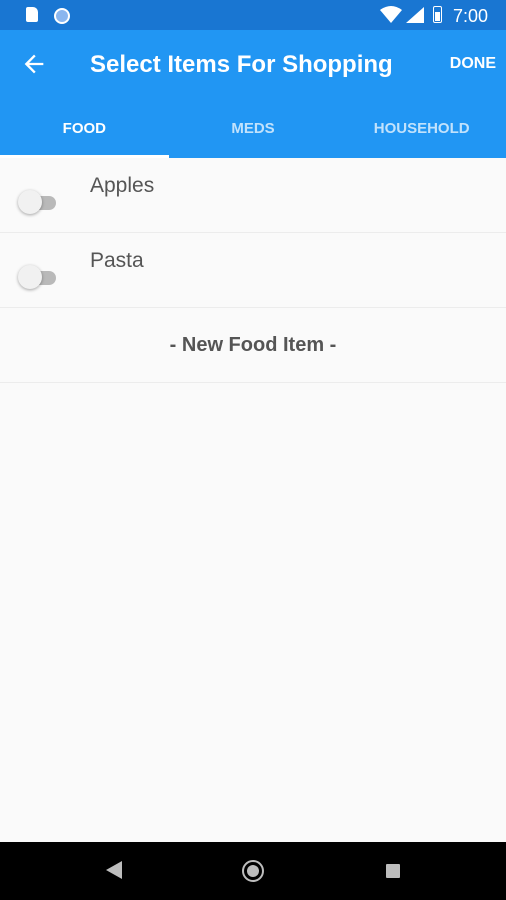 Image resolution: width=506 pixels, height=900 pixels. What do you see at coordinates (117, 260) in the screenshot?
I see `item-label: Pasta` at bounding box center [117, 260].